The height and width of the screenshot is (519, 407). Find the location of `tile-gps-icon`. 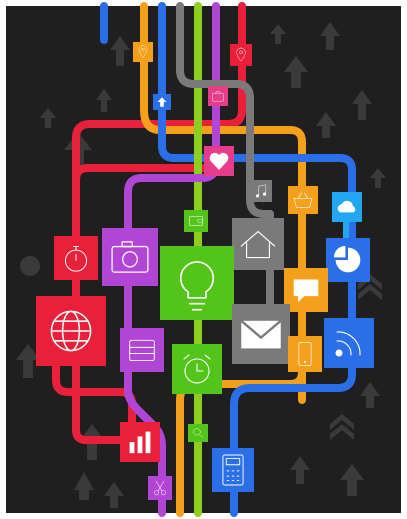

tile-gps-icon is located at coordinates (143, 52).